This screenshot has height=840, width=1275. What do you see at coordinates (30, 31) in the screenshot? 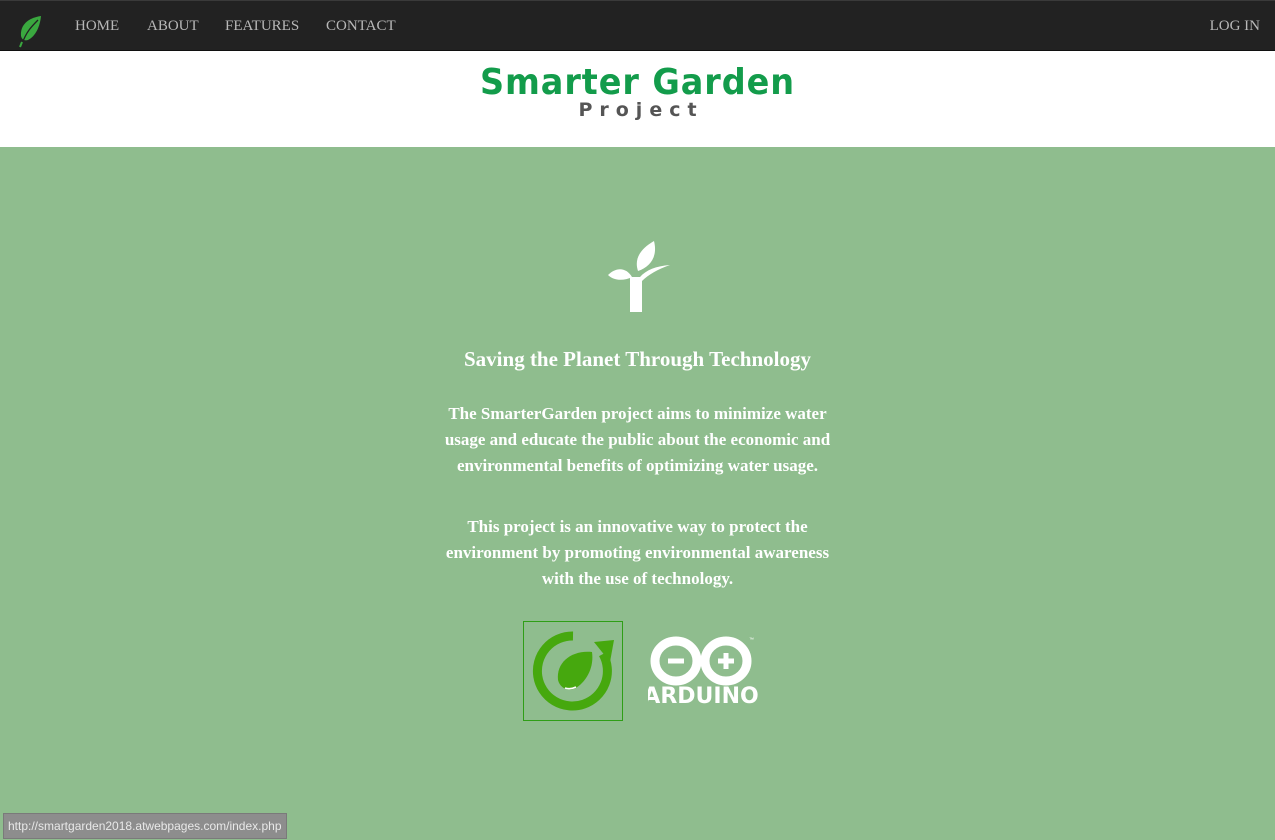
I see `leaf-icon` at bounding box center [30, 31].